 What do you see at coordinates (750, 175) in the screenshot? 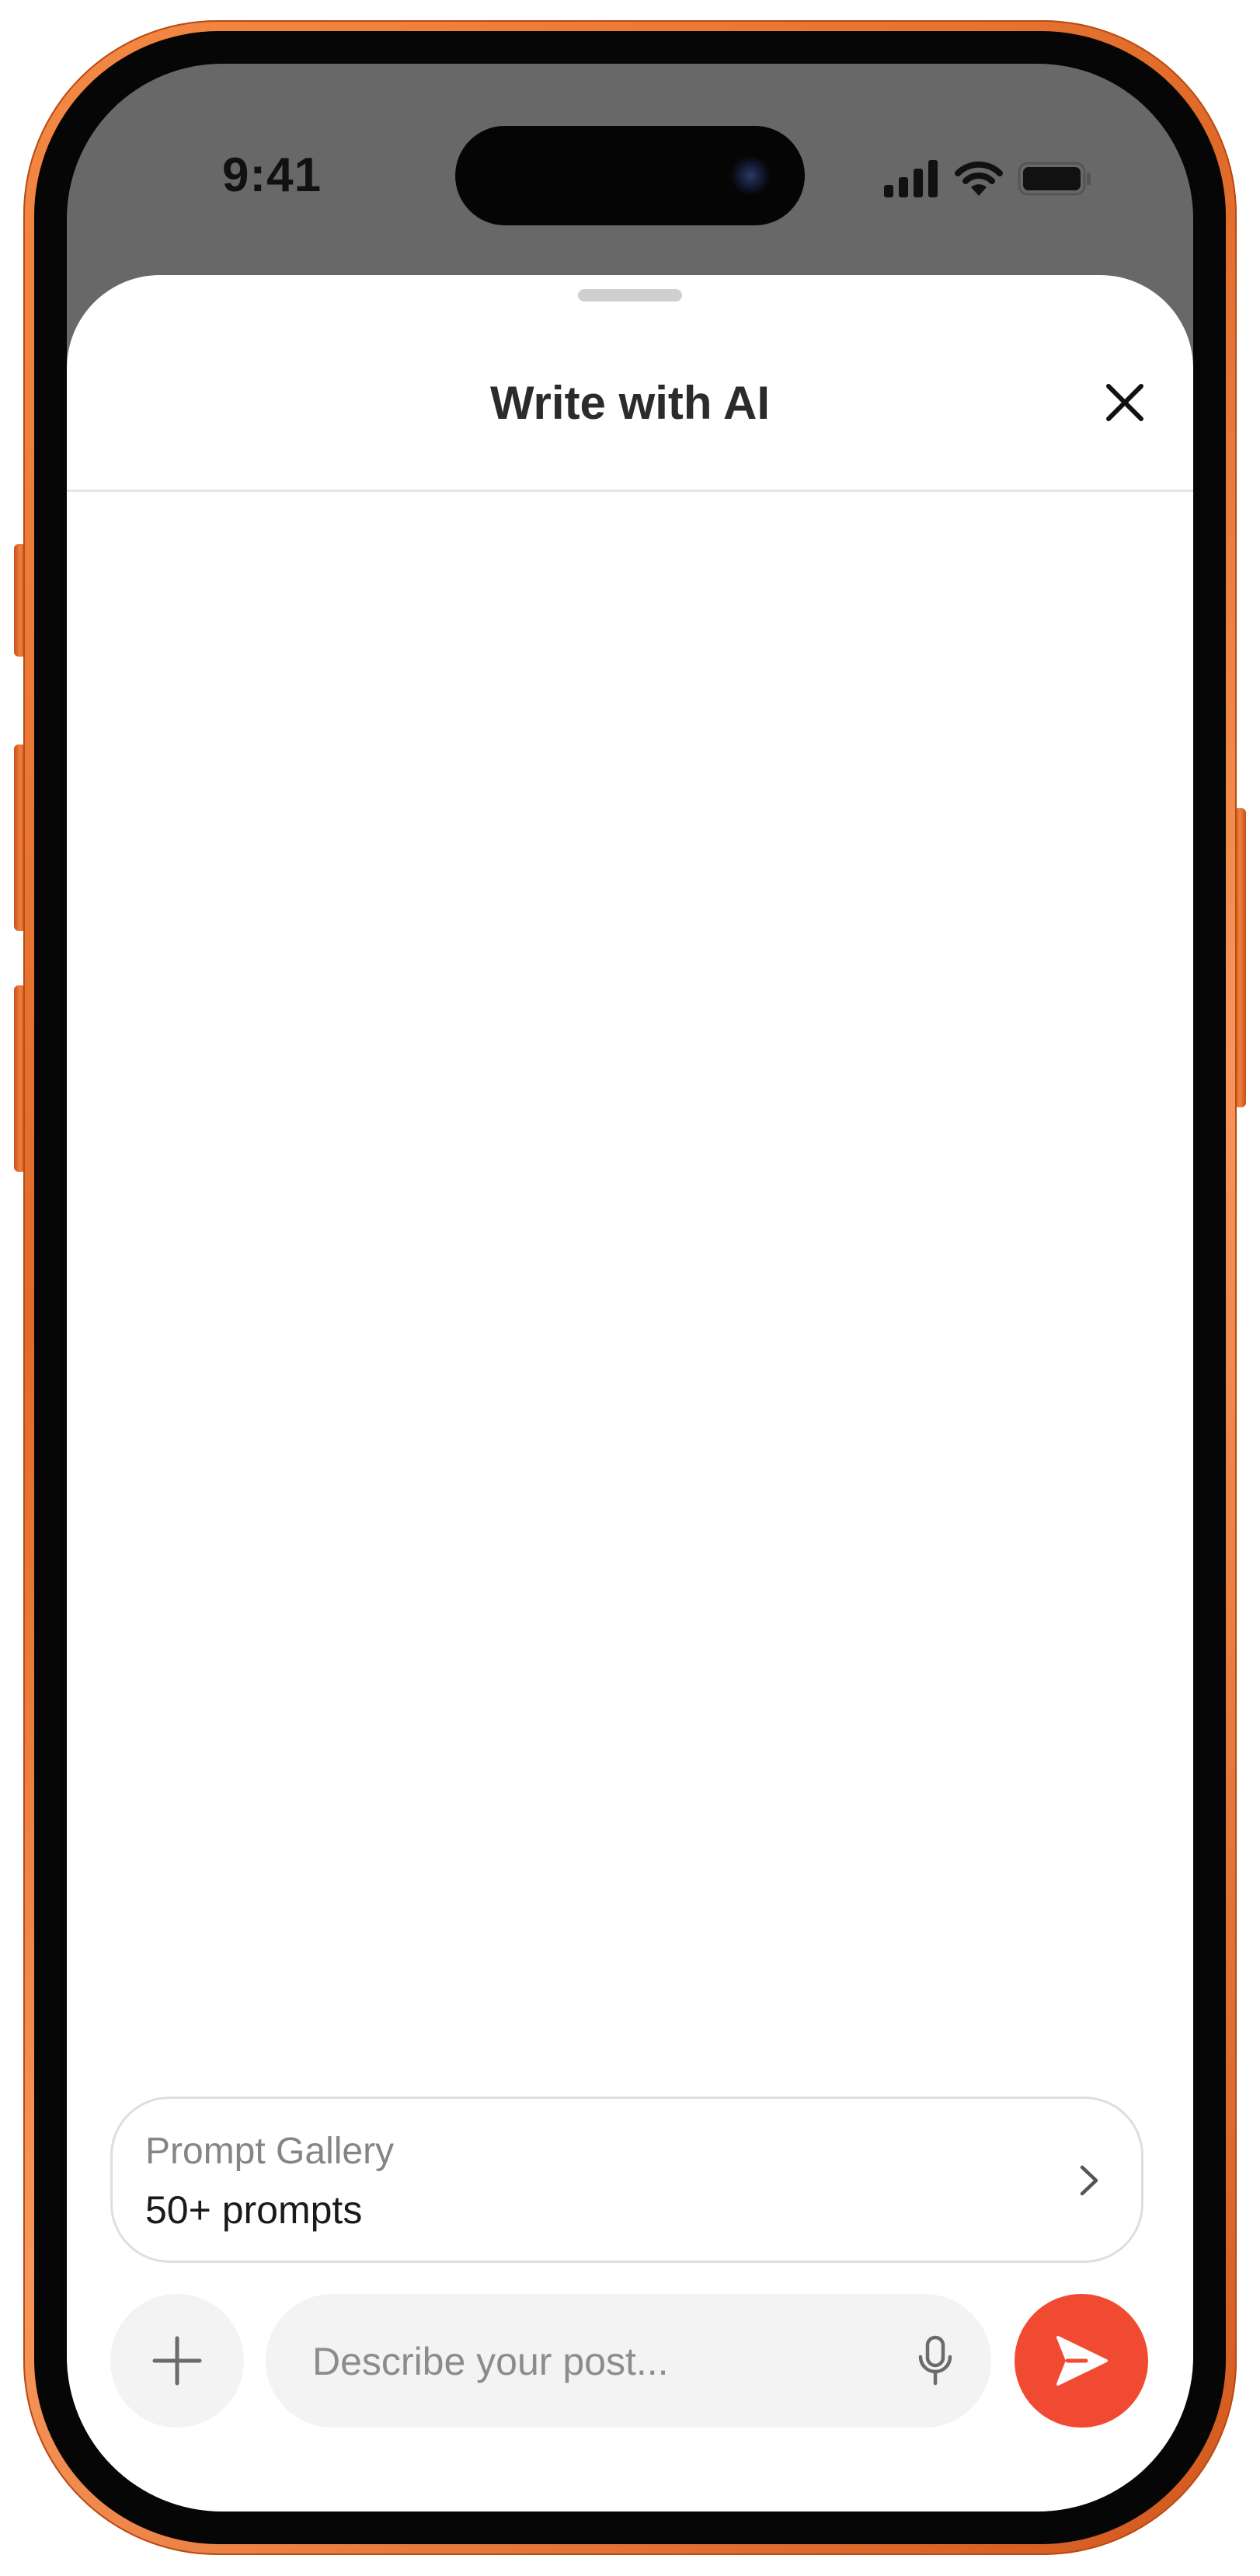
I see `front-camera-icon` at bounding box center [750, 175].